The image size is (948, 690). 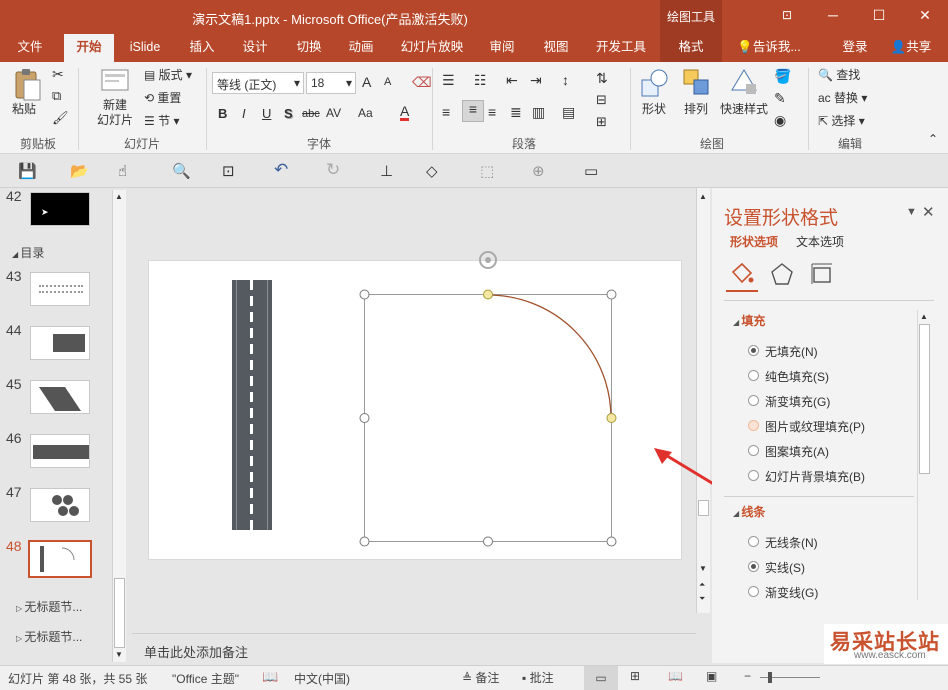 I want to click on next-slide-icon: ⏷, so click(x=702, y=599).